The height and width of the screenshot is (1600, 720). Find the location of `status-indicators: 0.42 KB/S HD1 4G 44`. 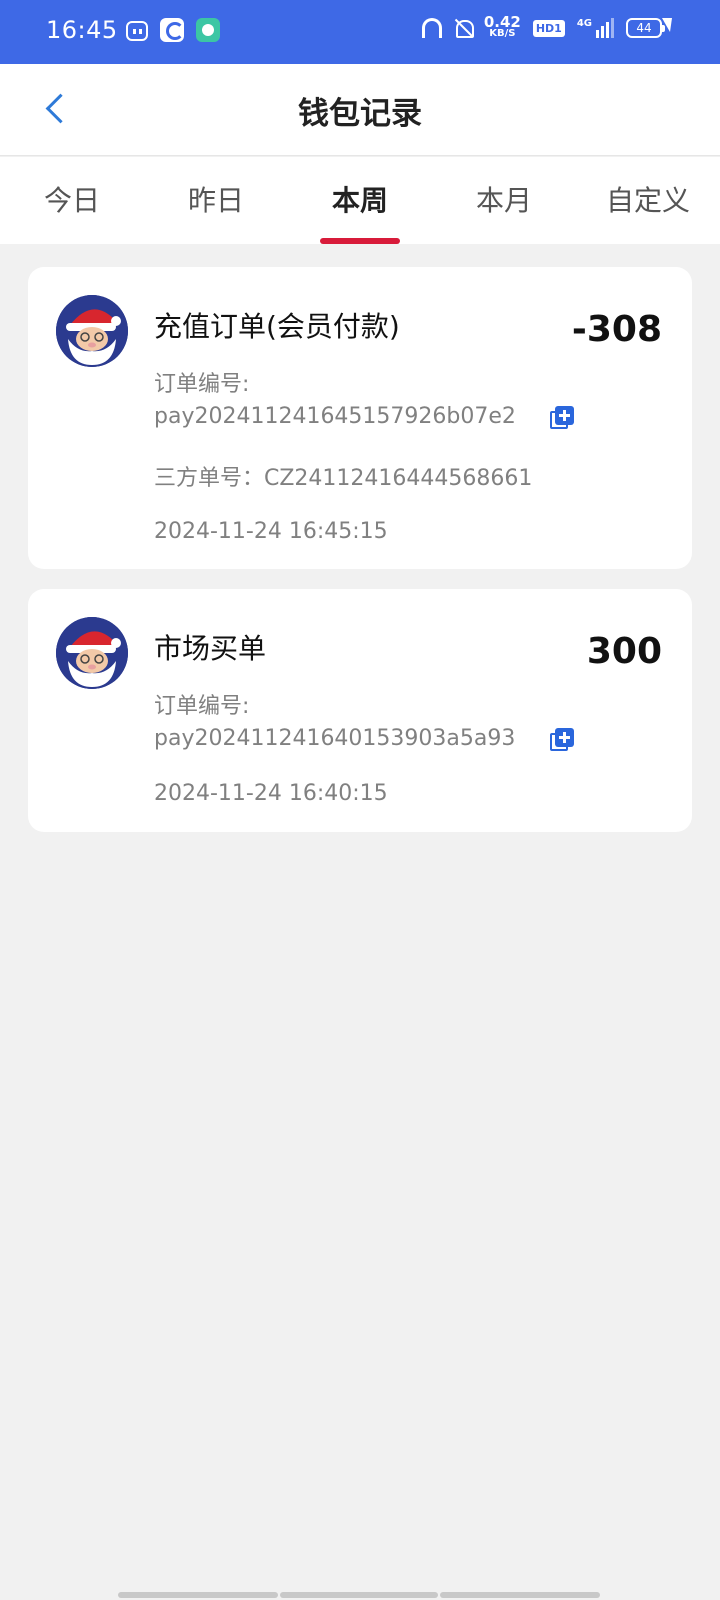

status-indicators: 0.42 KB/S HD1 4G 44 is located at coordinates (543, 26).